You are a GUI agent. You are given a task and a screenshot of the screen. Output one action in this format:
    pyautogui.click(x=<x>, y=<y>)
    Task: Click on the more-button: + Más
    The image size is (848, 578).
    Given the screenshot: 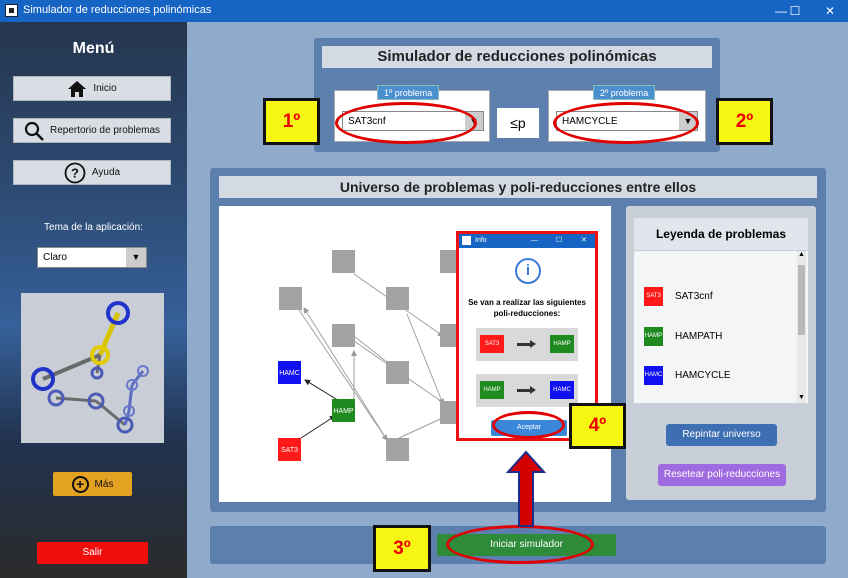 What is the action you would take?
    pyautogui.click(x=92, y=484)
    